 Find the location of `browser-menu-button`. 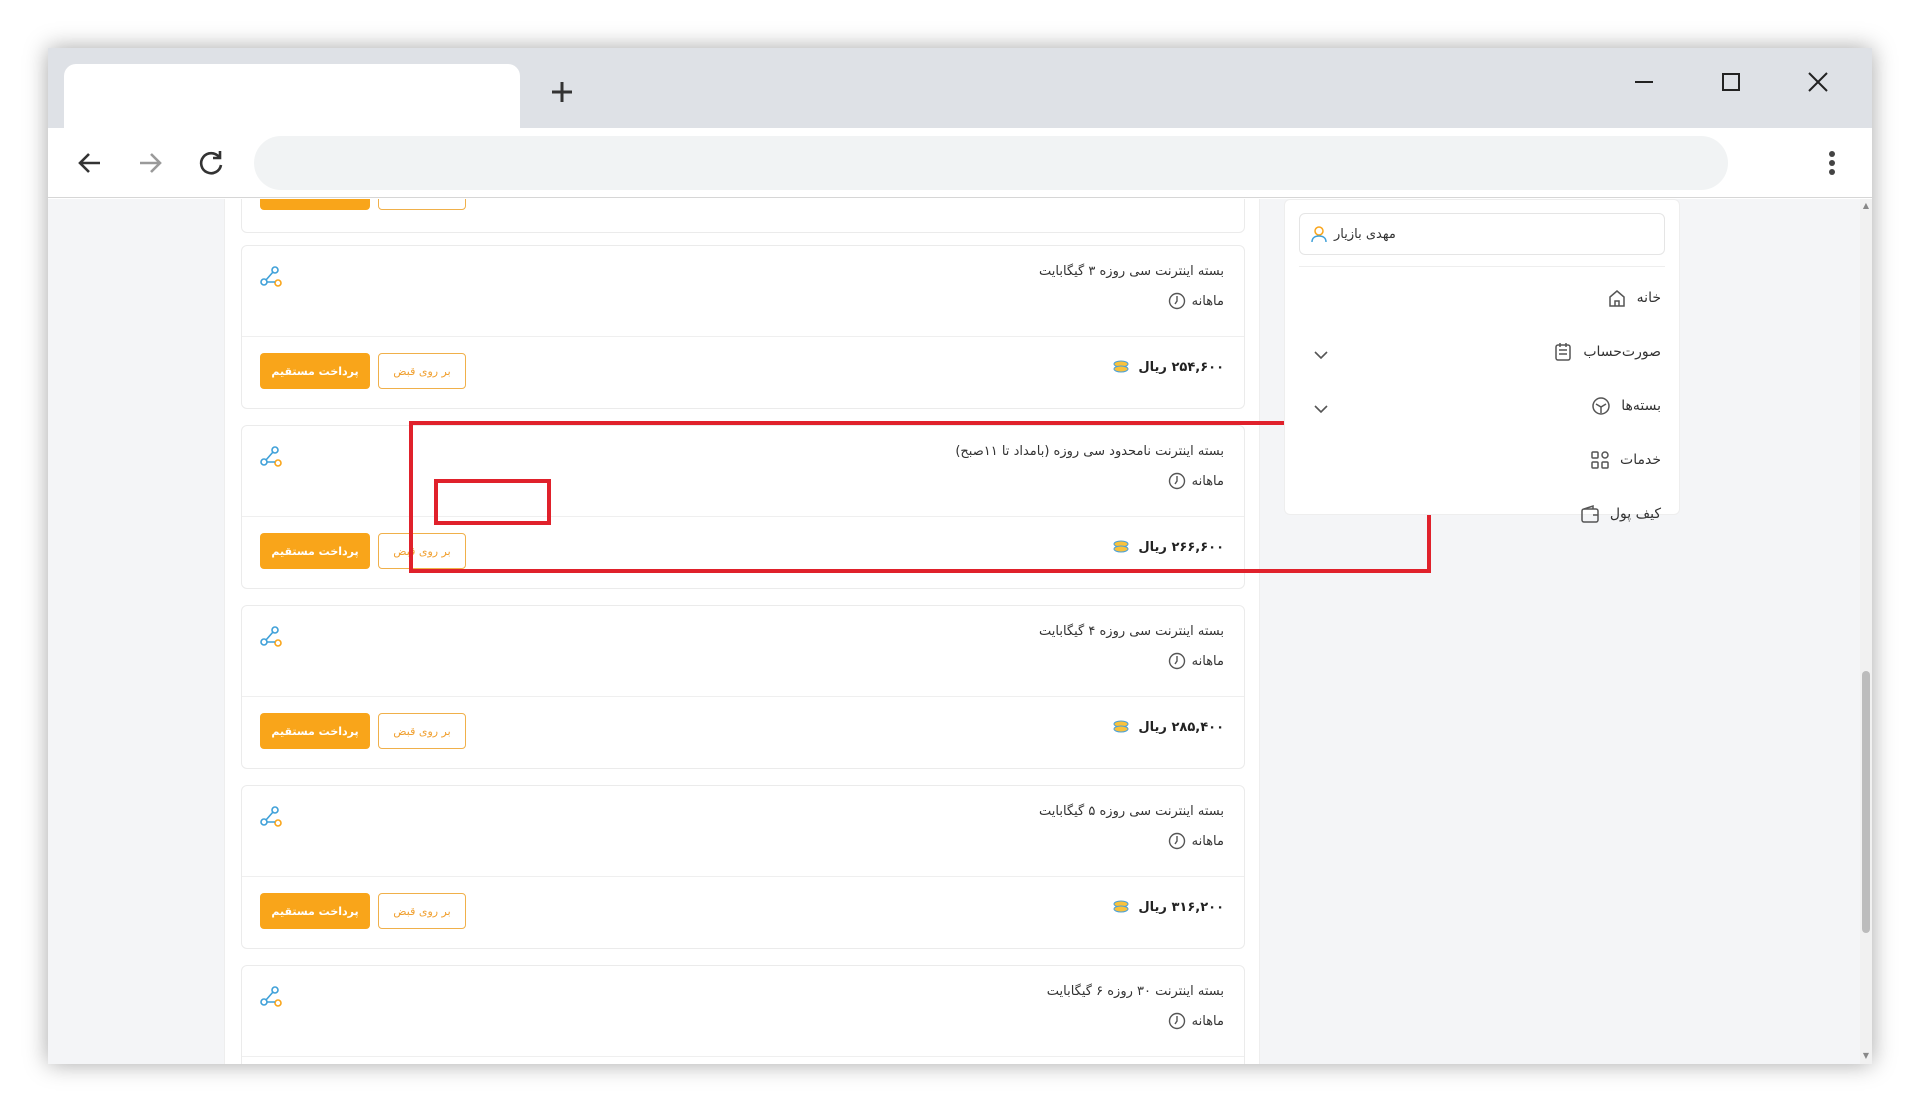

browser-menu-button is located at coordinates (1832, 163).